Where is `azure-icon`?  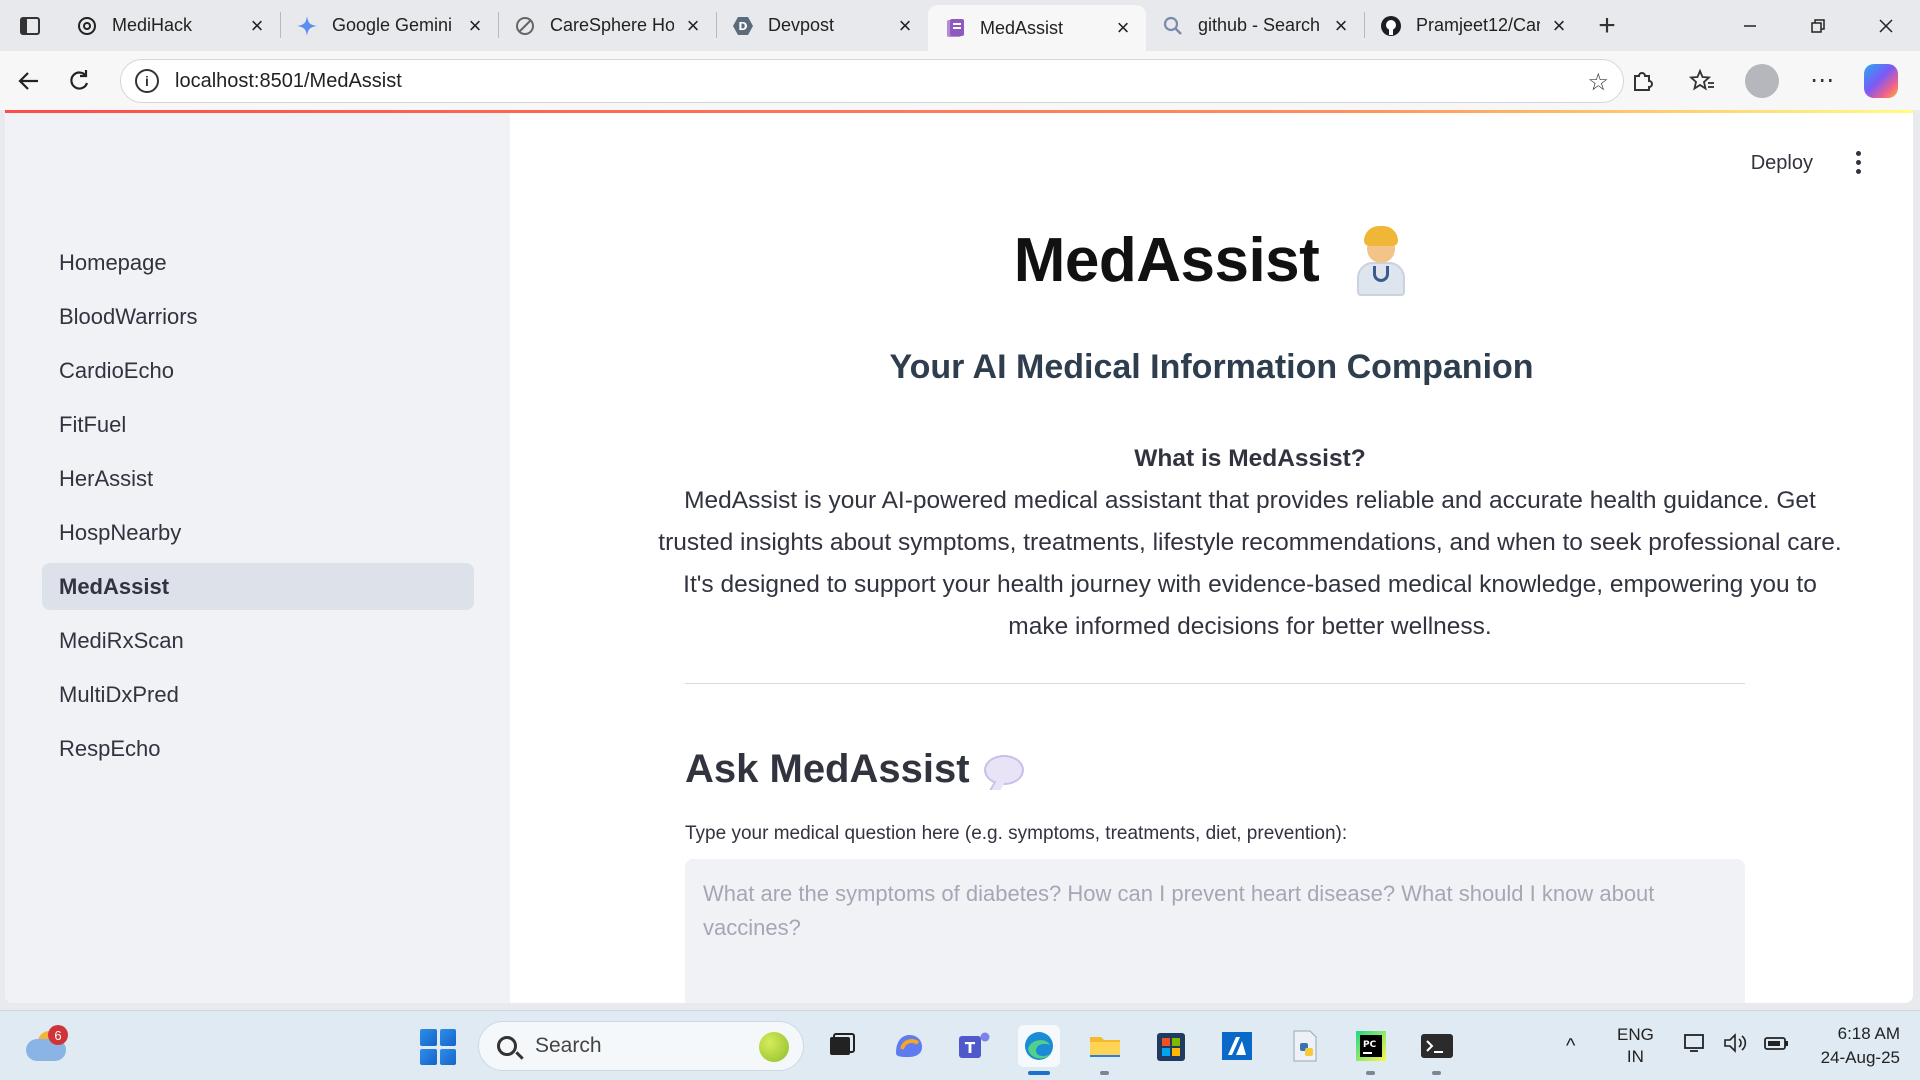 azure-icon is located at coordinates (1237, 1046).